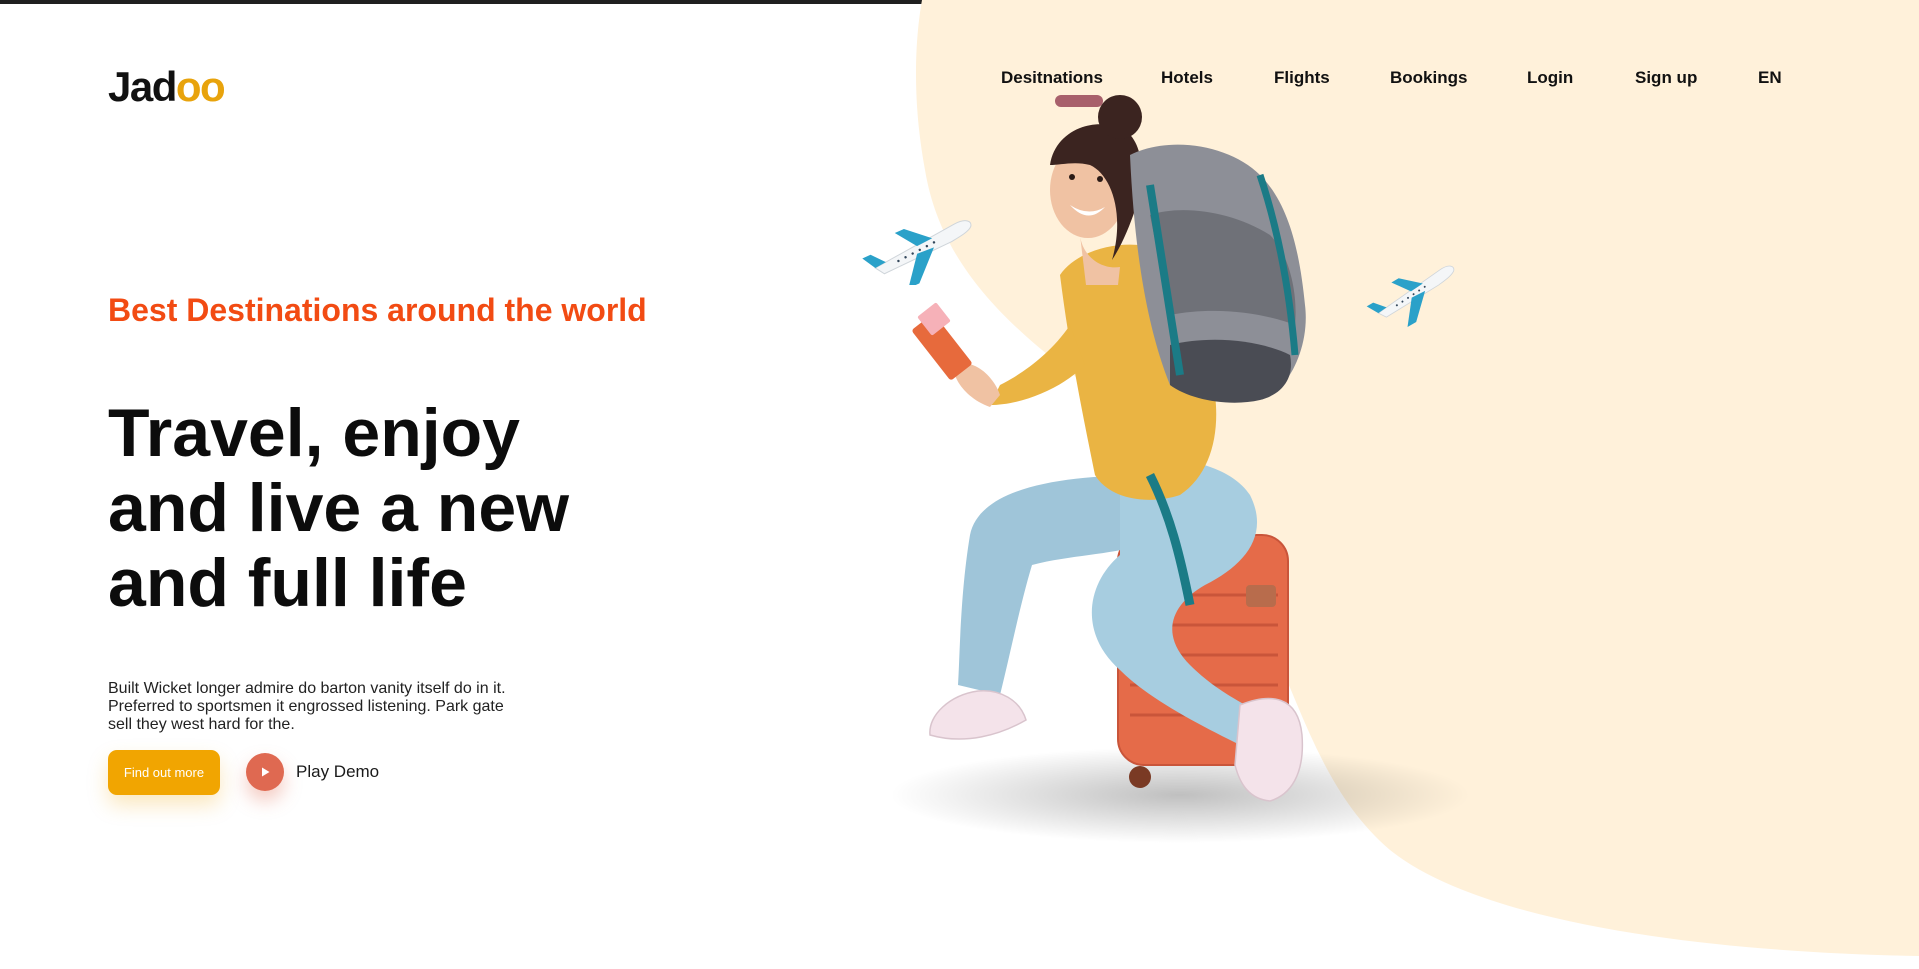 This screenshot has height=969, width=1919. What do you see at coordinates (164, 772) in the screenshot?
I see `find-out-more-button: Find out more` at bounding box center [164, 772].